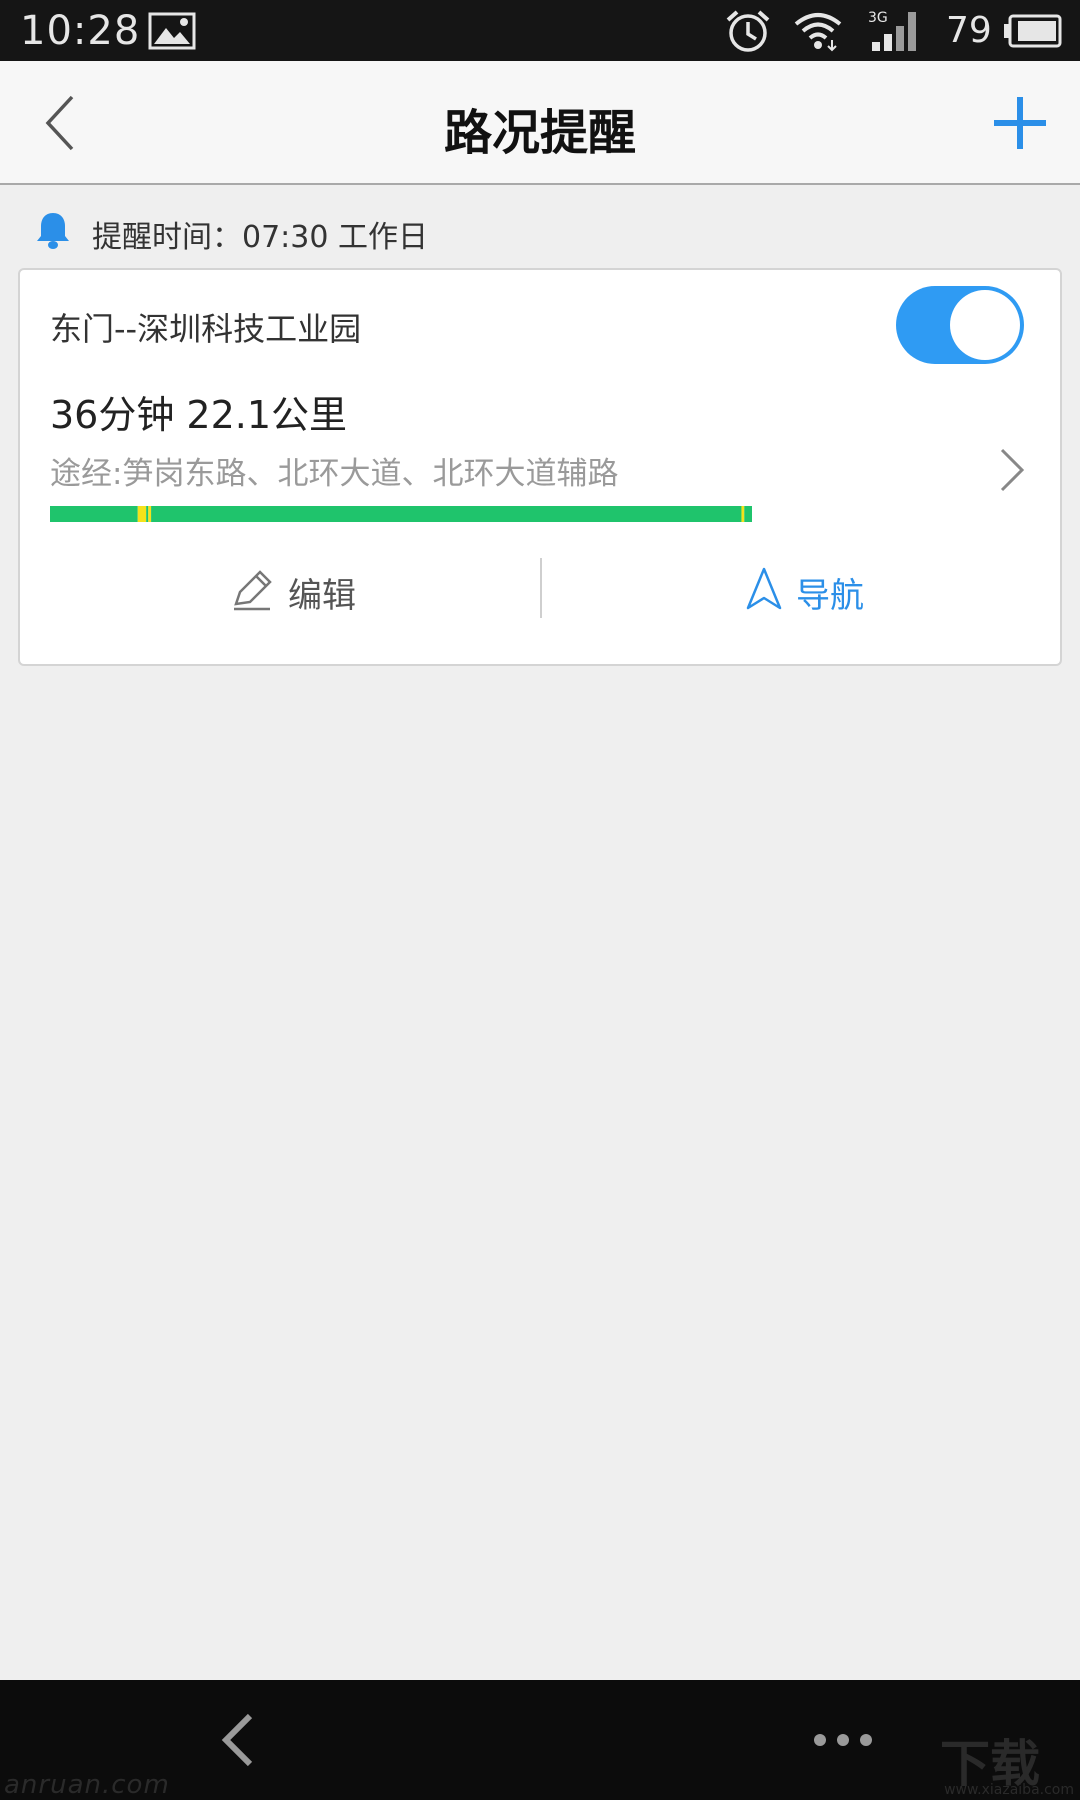  What do you see at coordinates (892, 30) in the screenshot?
I see `signal-3g-icon: 3G` at bounding box center [892, 30].